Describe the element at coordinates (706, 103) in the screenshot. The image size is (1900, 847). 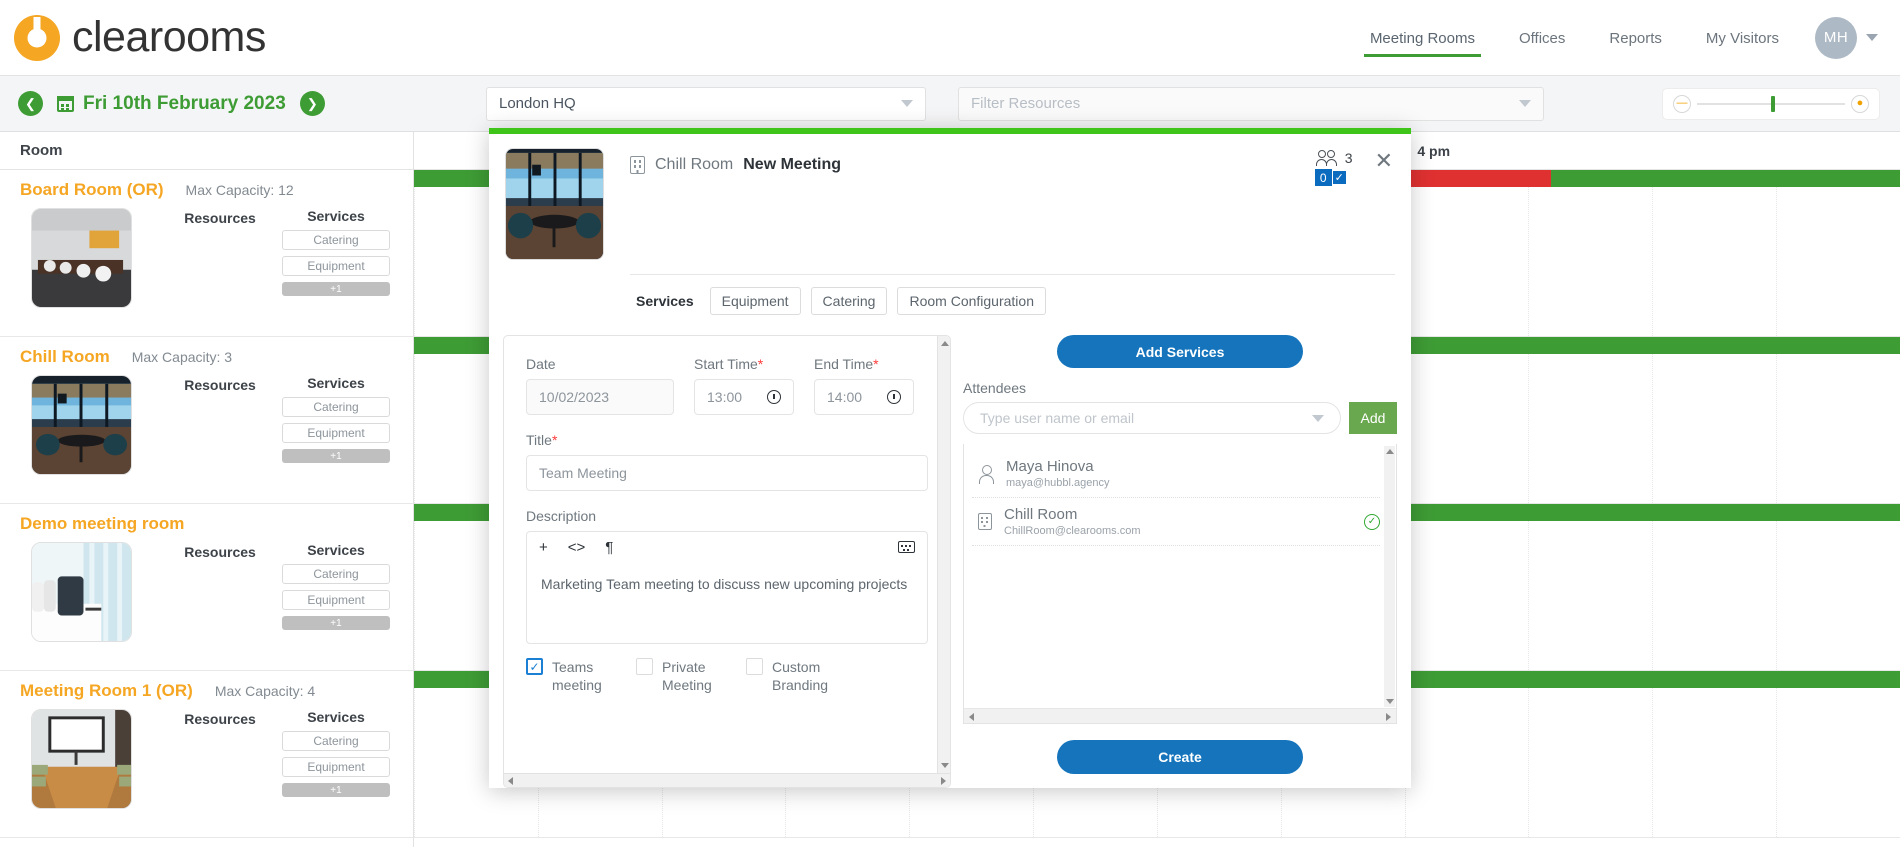
I see `office-select: London HQ` at that location.